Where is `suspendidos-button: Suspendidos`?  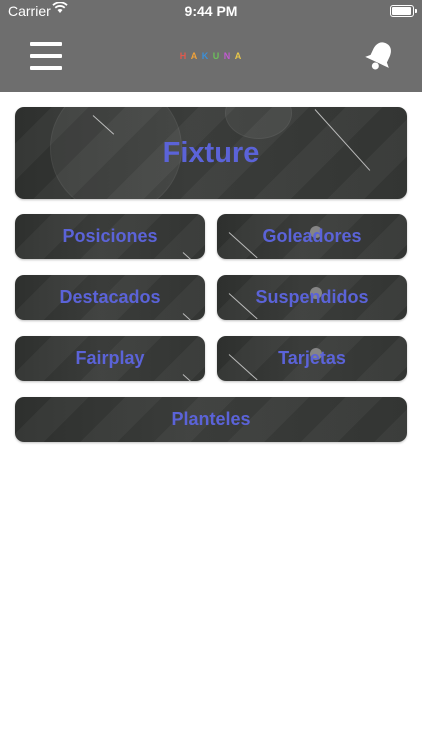 suspendidos-button: Suspendidos is located at coordinates (312, 297).